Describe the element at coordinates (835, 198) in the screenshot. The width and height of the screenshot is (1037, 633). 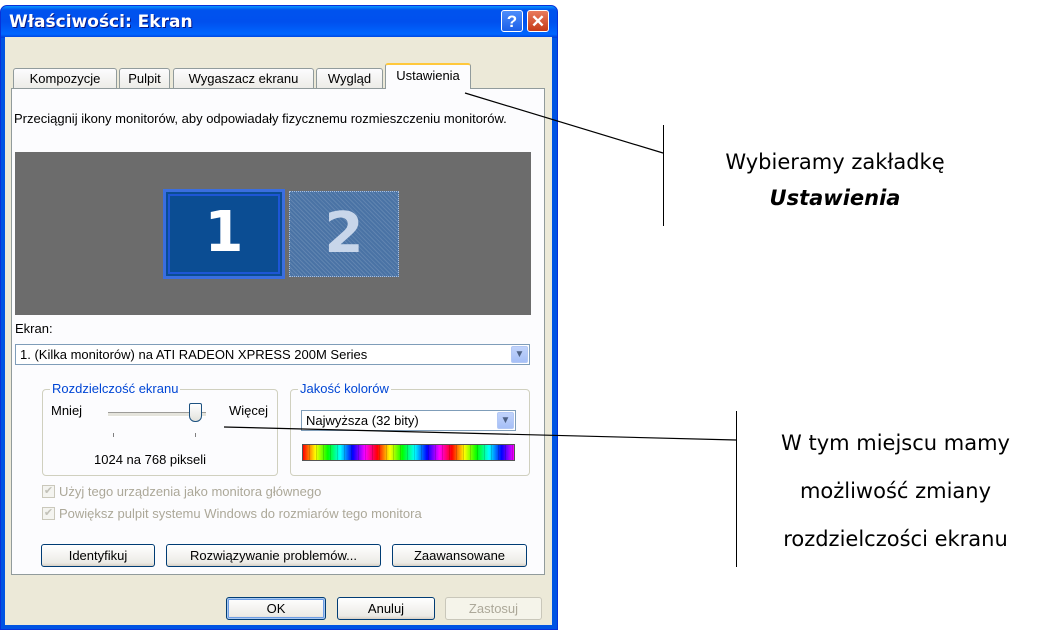
I see `tab-note-line2: Ustawienia` at that location.